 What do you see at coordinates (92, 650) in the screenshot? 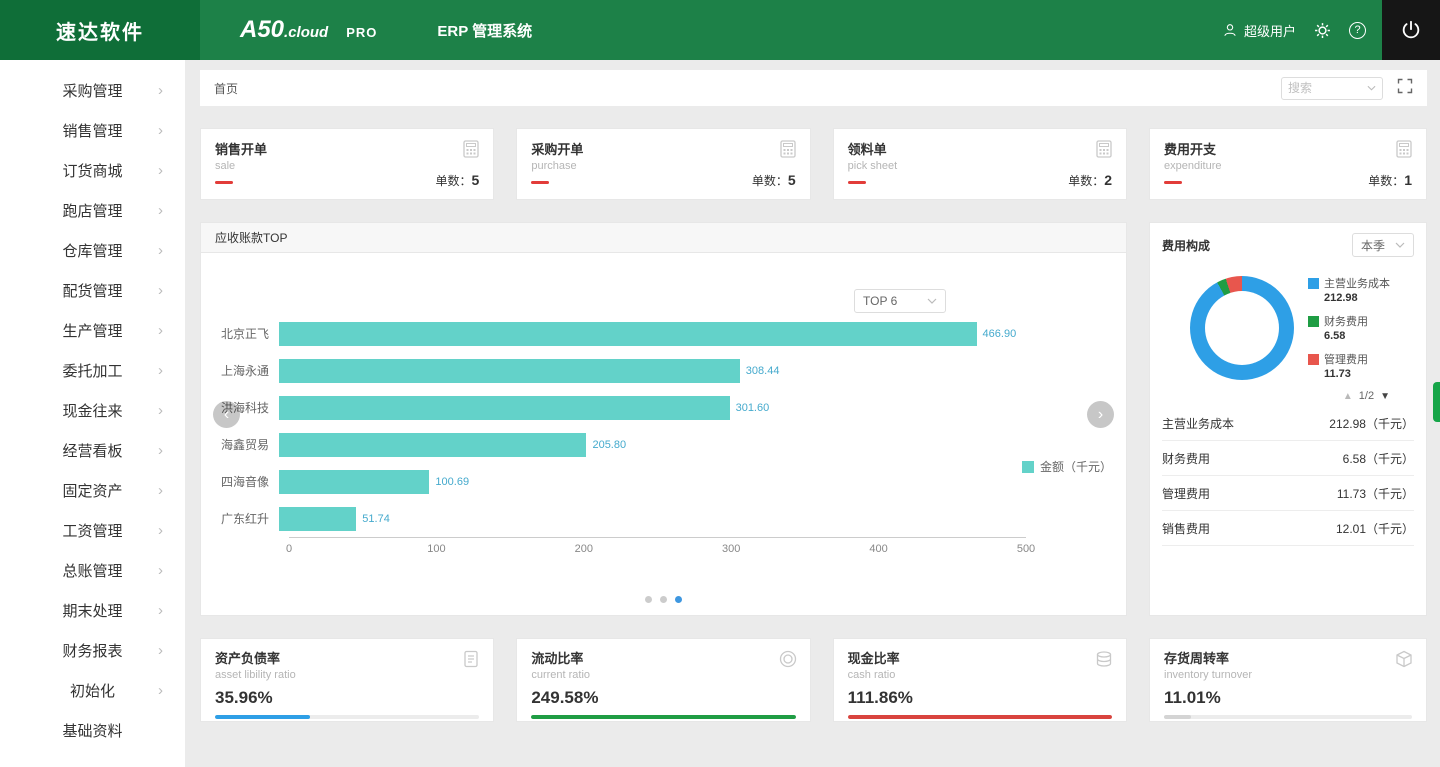
I see `sidebar-item-financial-reports: 财务报表 ›` at bounding box center [92, 650].